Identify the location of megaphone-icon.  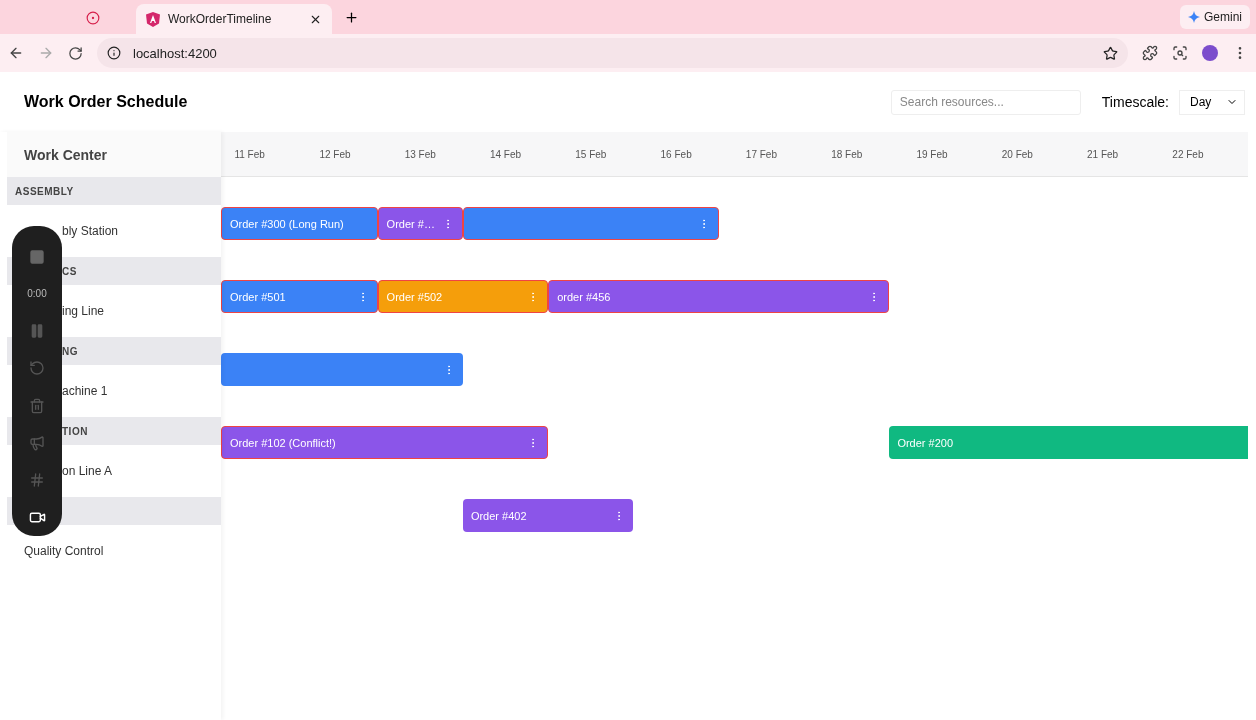
(37, 442).